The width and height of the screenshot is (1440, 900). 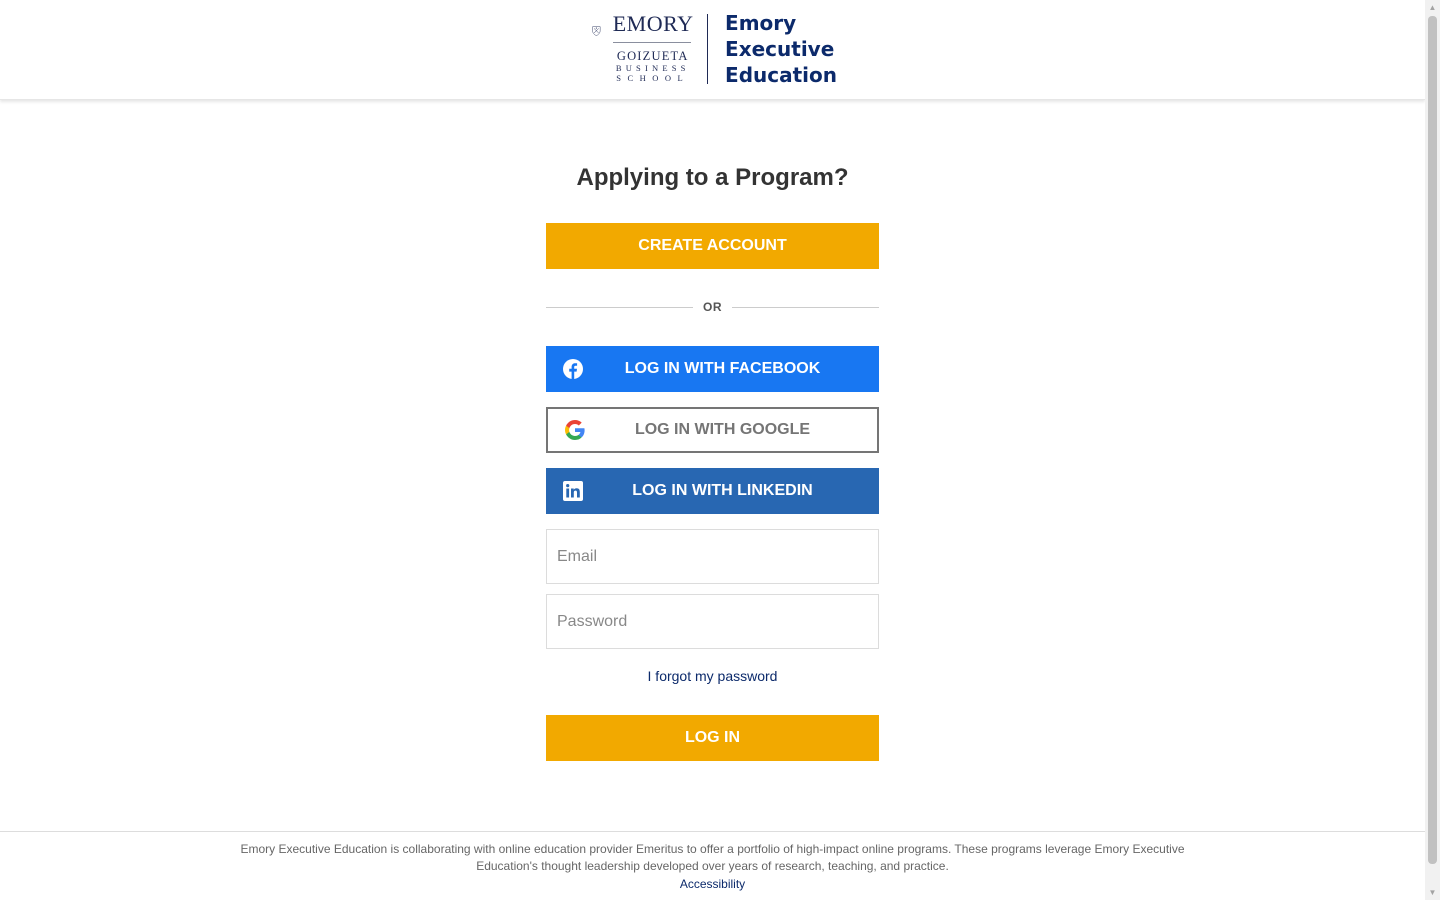 I want to click on scrollbar-thumb, so click(x=1432, y=440).